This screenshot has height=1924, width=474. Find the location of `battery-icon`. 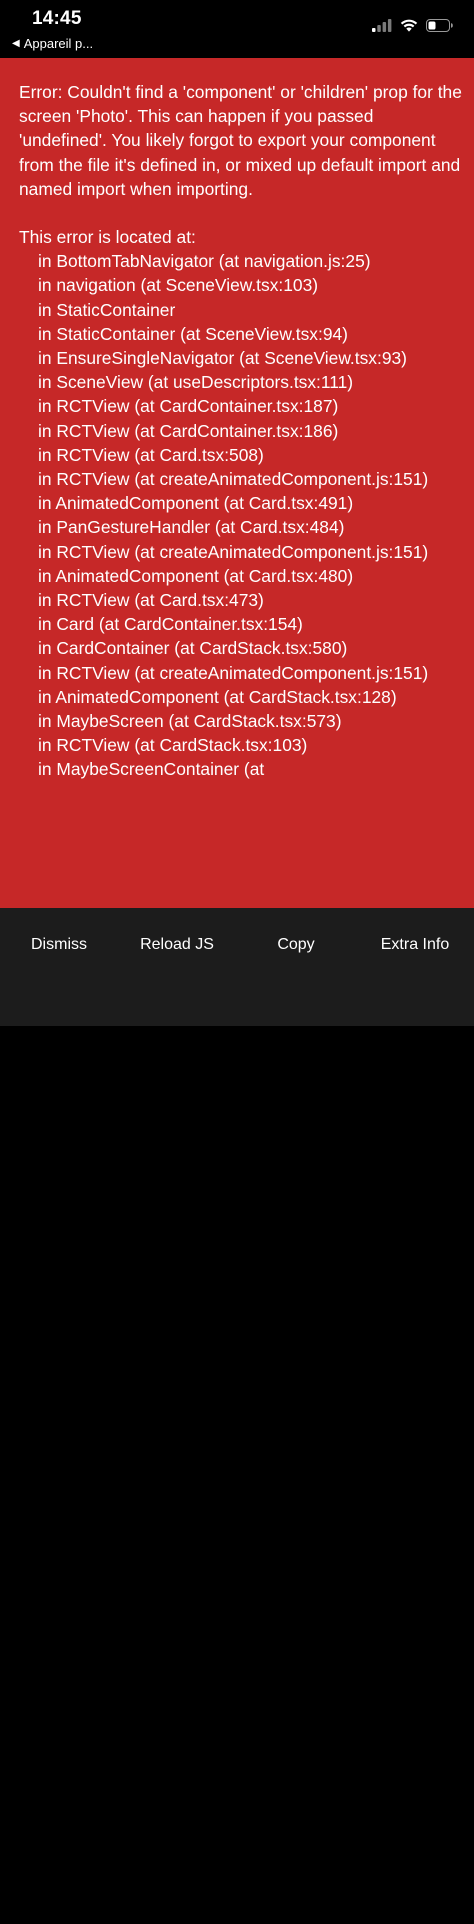

battery-icon is located at coordinates (439, 25).